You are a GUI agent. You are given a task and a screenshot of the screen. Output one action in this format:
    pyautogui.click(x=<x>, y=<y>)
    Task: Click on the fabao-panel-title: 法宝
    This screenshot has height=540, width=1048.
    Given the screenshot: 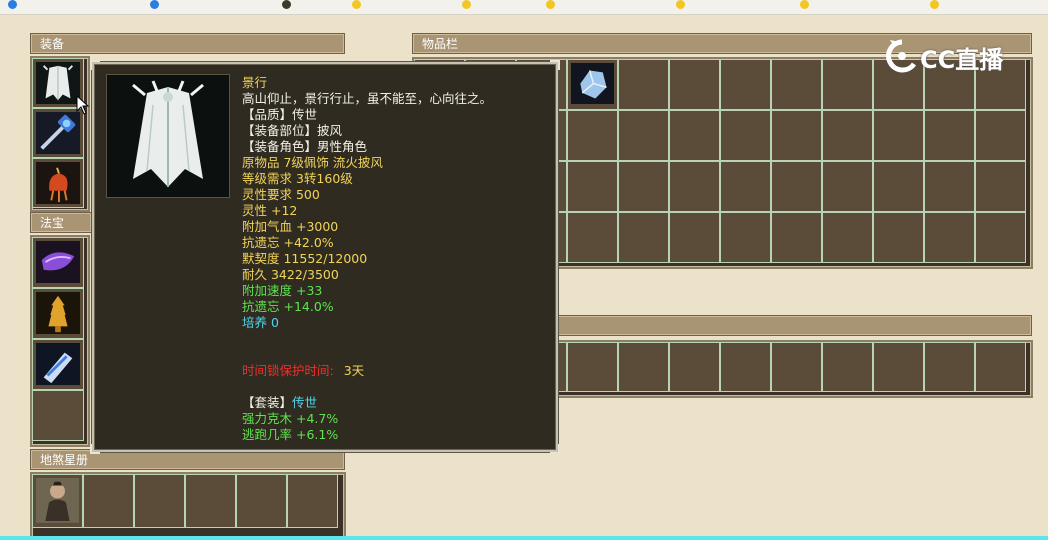 What is the action you would take?
    pyautogui.click(x=61, y=222)
    